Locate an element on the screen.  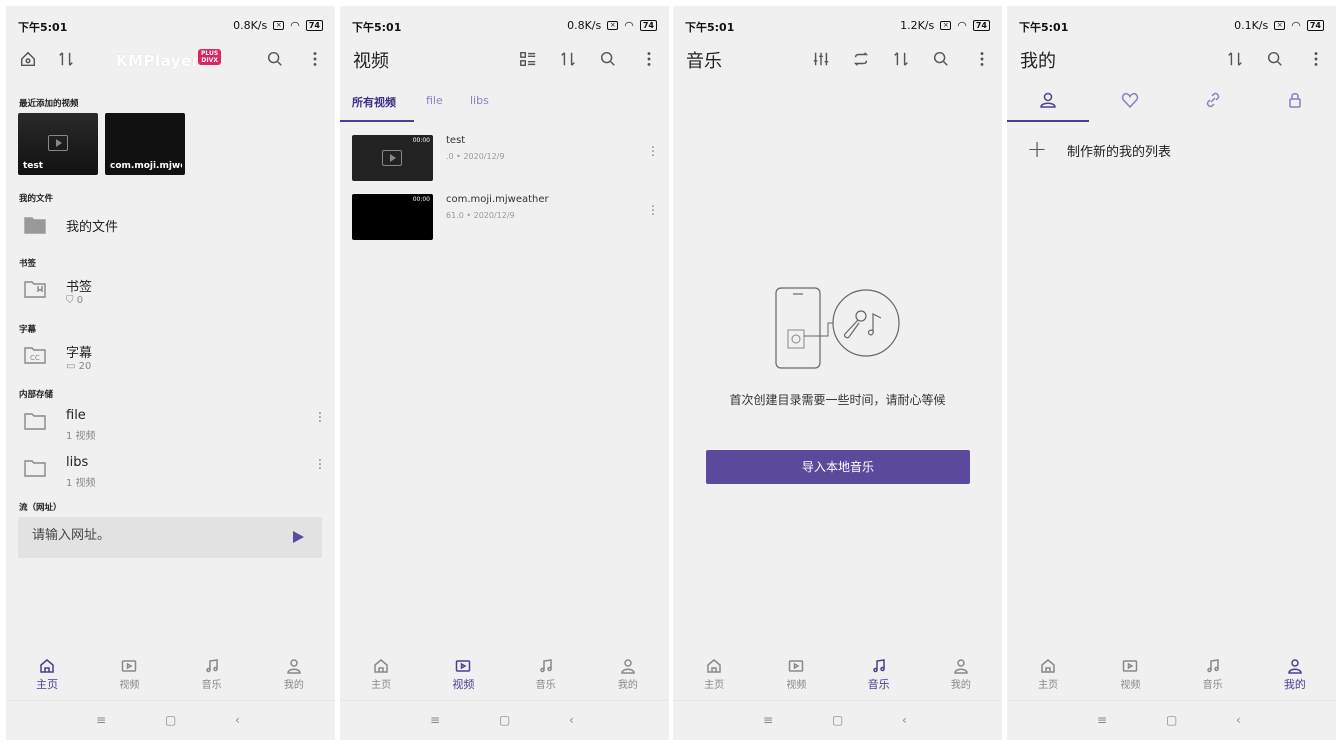
equalizer-icon is located at coordinates (821, 59).